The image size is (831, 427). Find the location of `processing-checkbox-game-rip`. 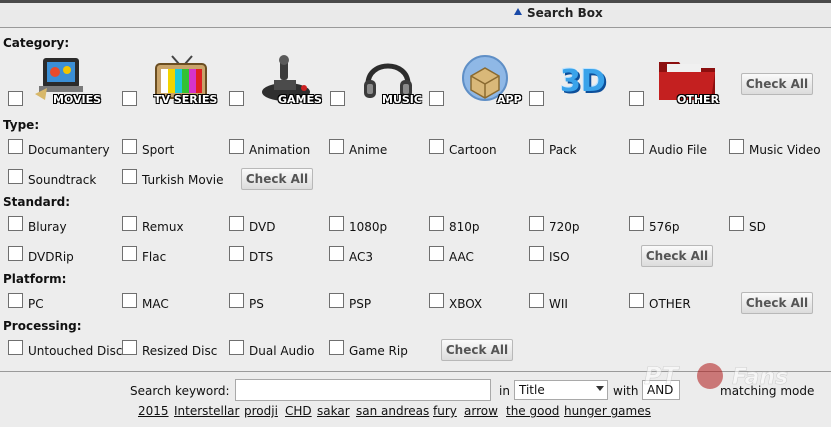

processing-checkbox-game-rip is located at coordinates (336, 347).